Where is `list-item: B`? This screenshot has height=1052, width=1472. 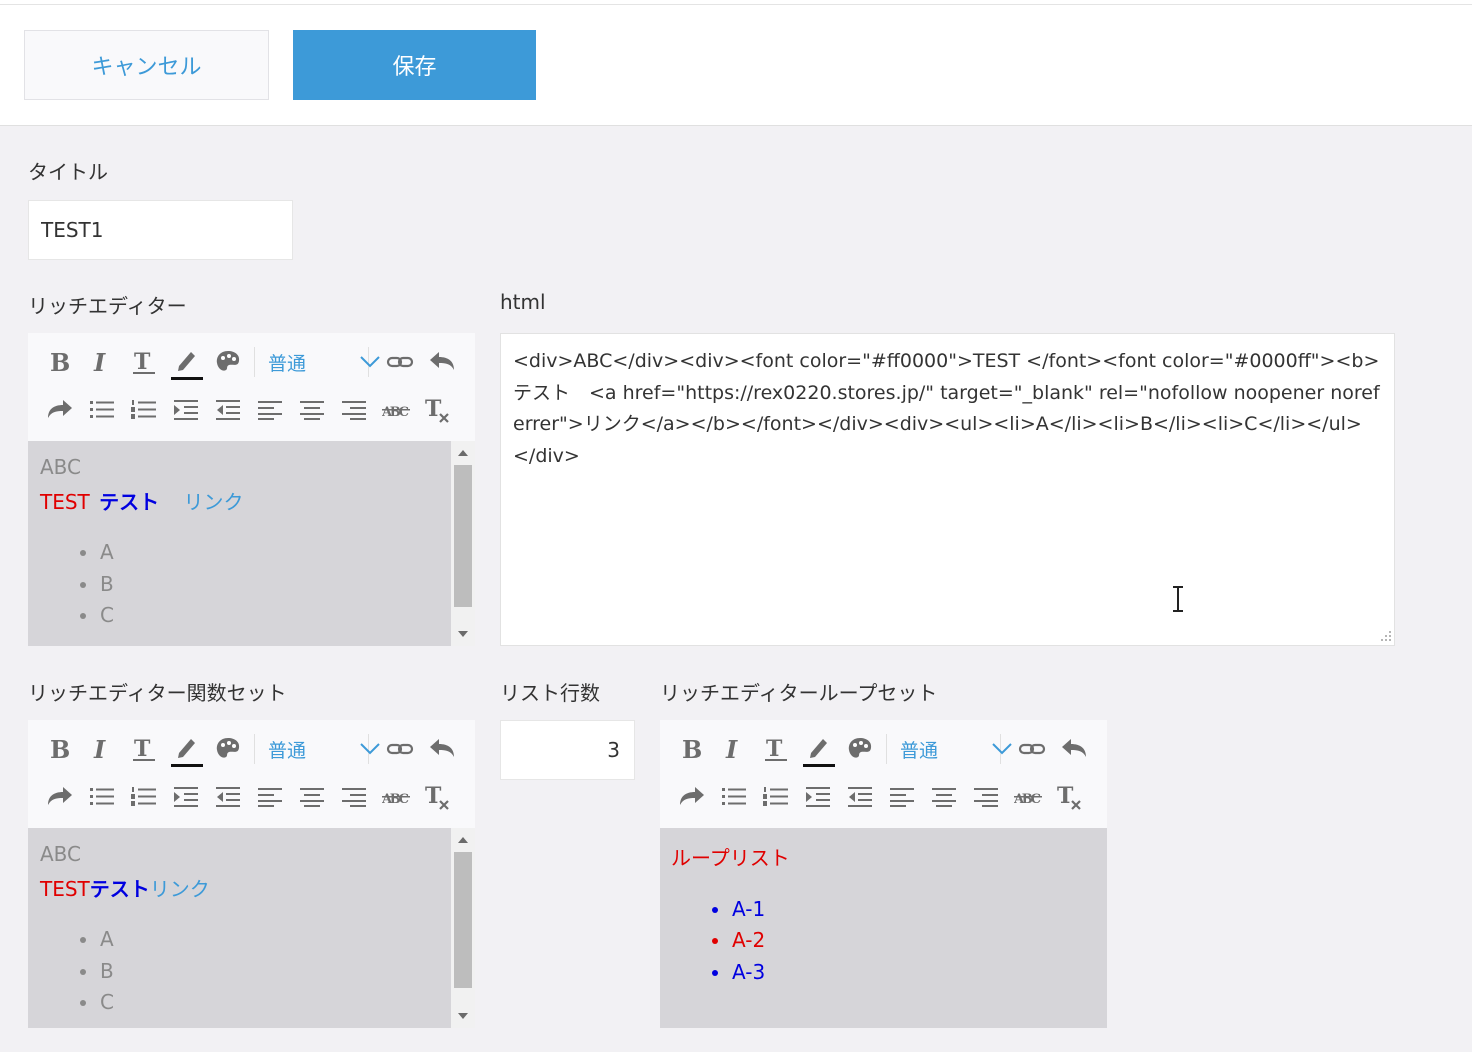
list-item: B is located at coordinates (97, 971).